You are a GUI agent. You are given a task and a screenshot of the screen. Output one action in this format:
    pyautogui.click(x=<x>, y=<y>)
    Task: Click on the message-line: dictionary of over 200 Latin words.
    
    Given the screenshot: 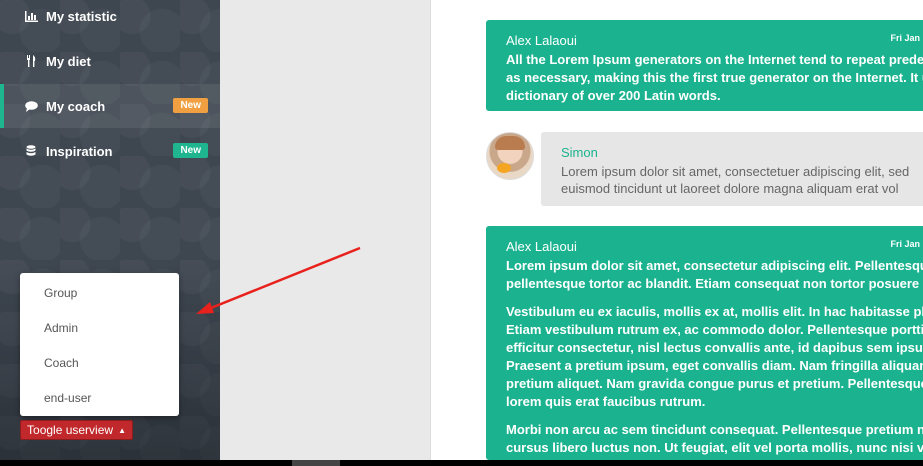 What is the action you would take?
    pyautogui.click(x=613, y=95)
    